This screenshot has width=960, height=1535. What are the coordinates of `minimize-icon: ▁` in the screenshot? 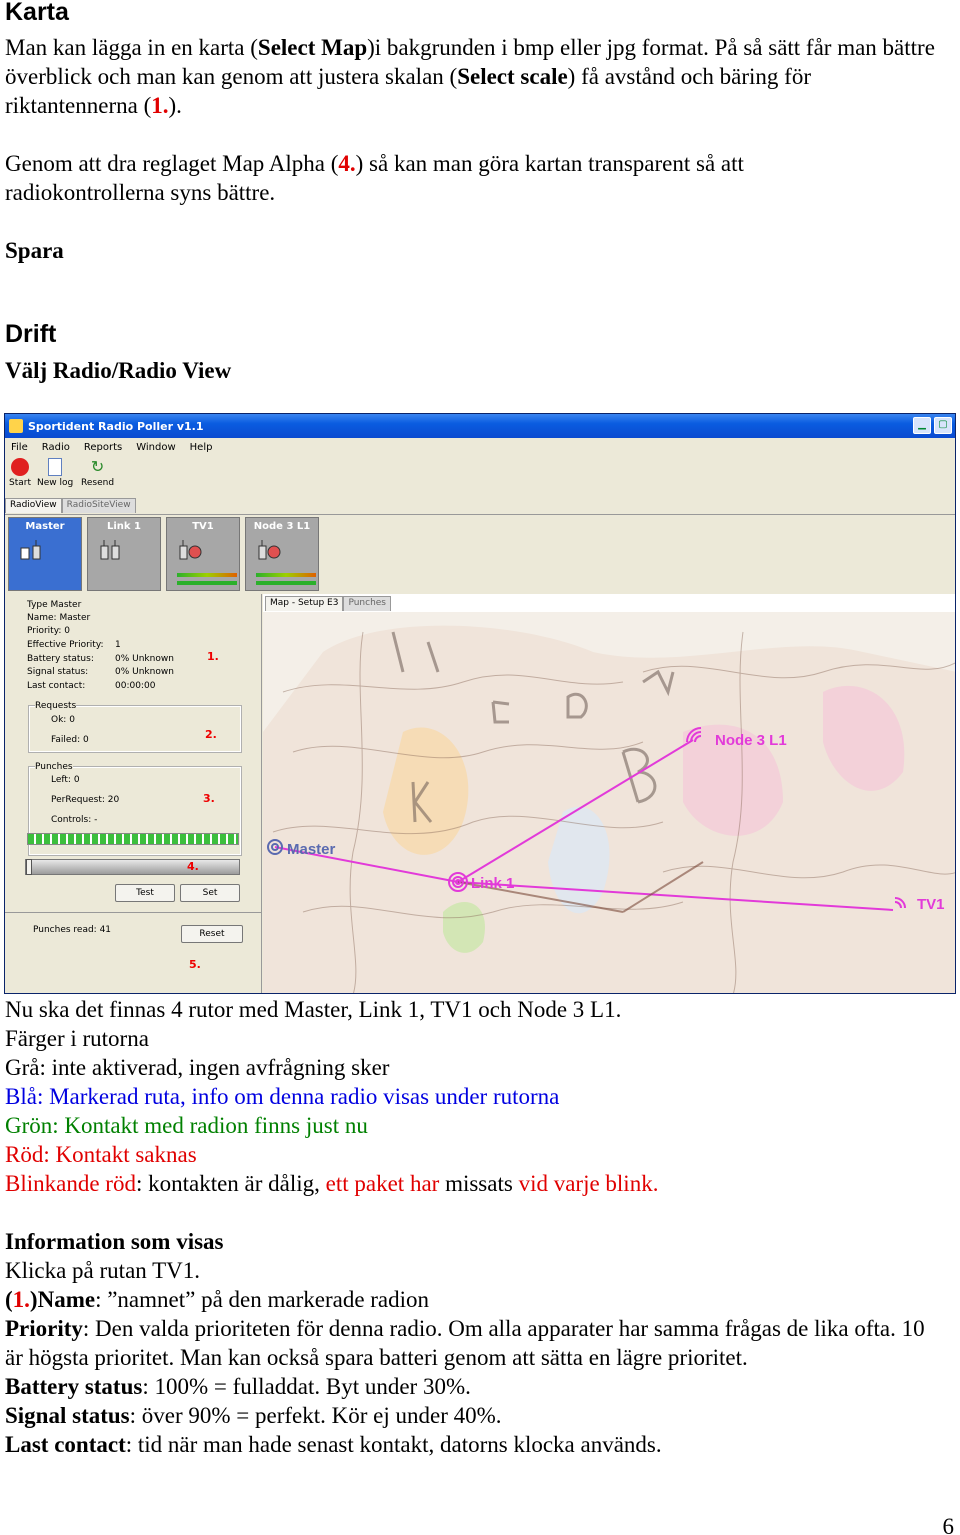 It's located at (922, 425).